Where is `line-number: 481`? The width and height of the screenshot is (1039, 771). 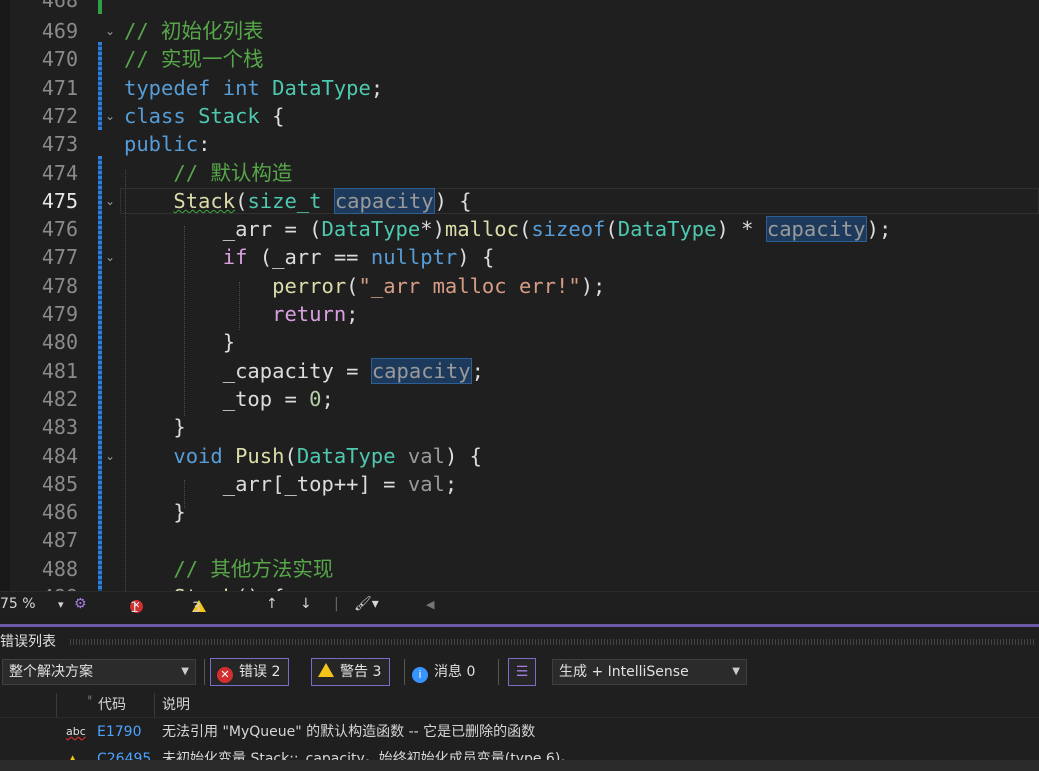
line-number: 481 is located at coordinates (59, 370).